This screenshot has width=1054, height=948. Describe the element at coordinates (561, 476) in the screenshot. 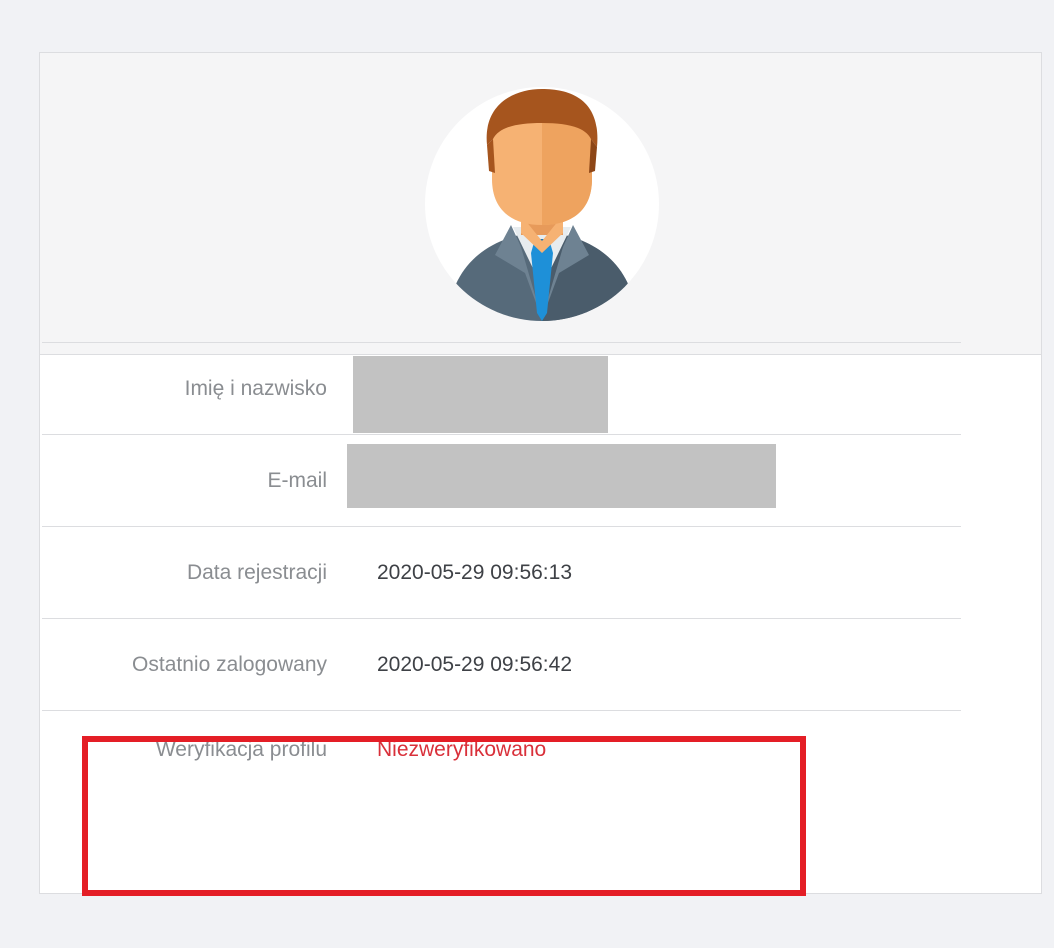

I see `redacted-email` at that location.